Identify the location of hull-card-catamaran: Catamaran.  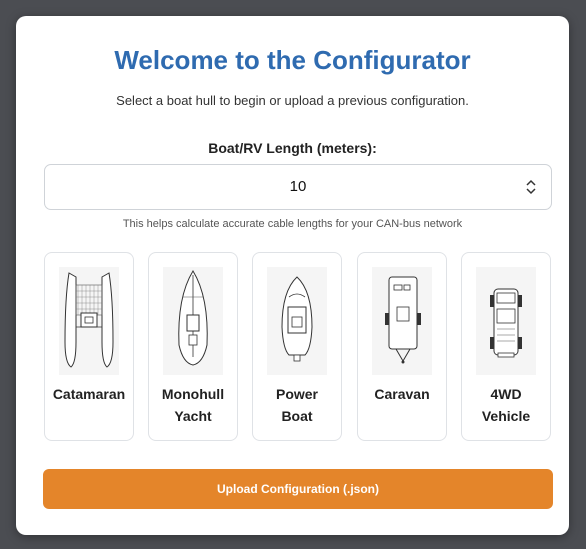
(89, 346).